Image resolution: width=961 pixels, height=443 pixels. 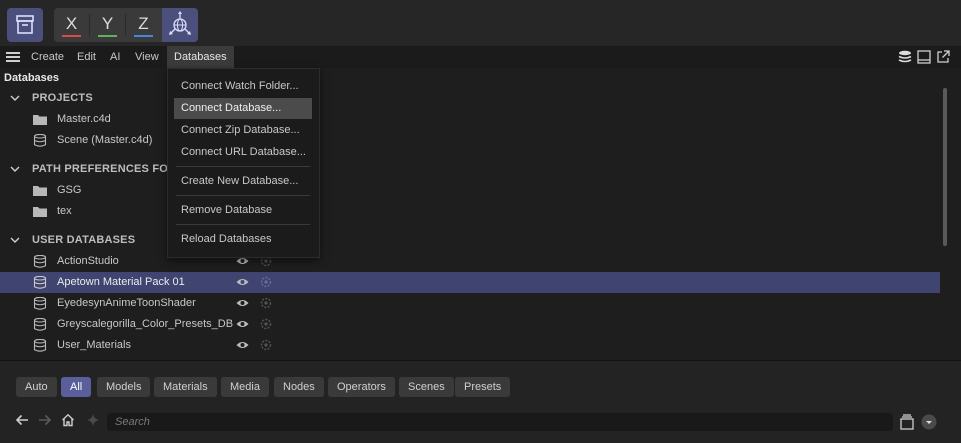 I want to click on filter-nodes: Nodes, so click(x=299, y=387).